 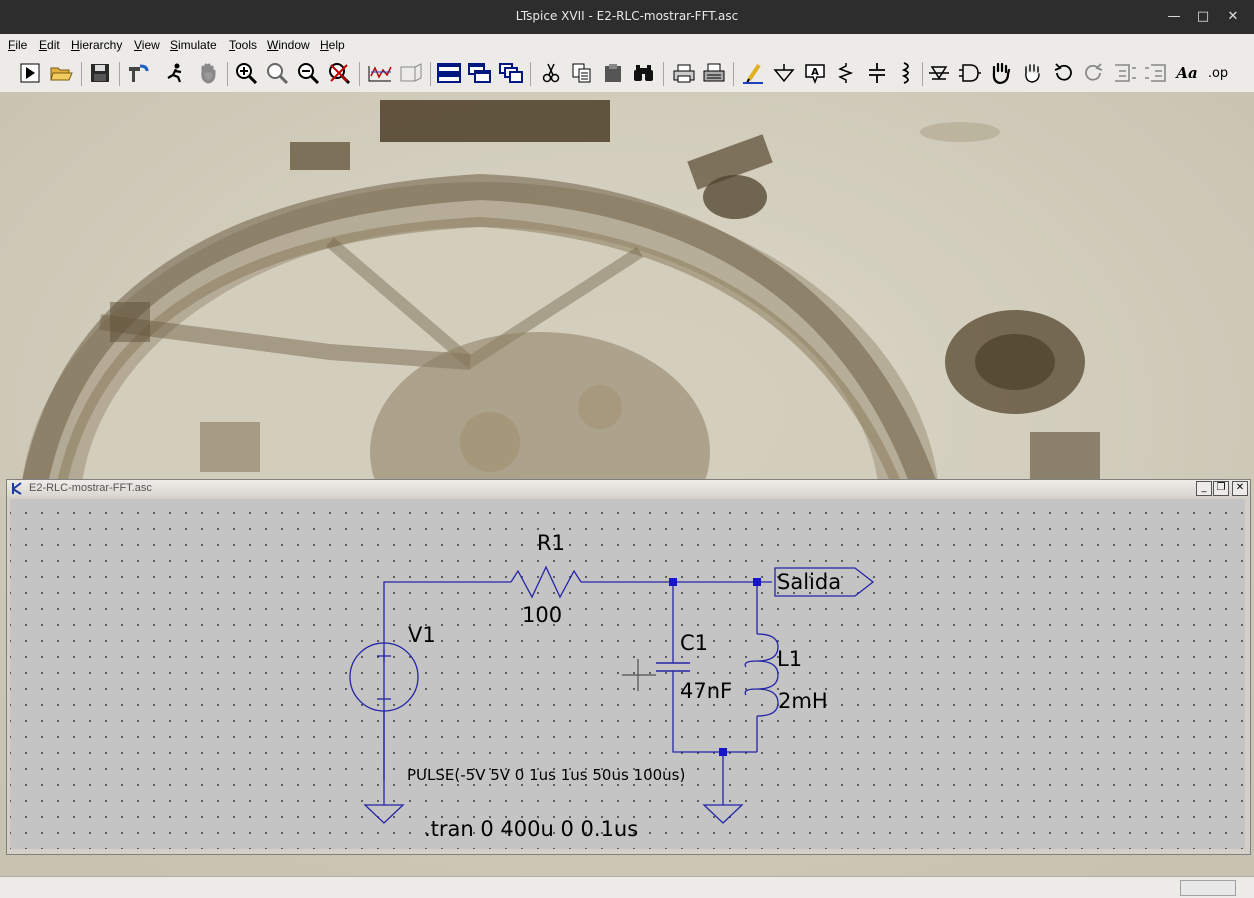 What do you see at coordinates (644, 73) in the screenshot?
I see `find-icon` at bounding box center [644, 73].